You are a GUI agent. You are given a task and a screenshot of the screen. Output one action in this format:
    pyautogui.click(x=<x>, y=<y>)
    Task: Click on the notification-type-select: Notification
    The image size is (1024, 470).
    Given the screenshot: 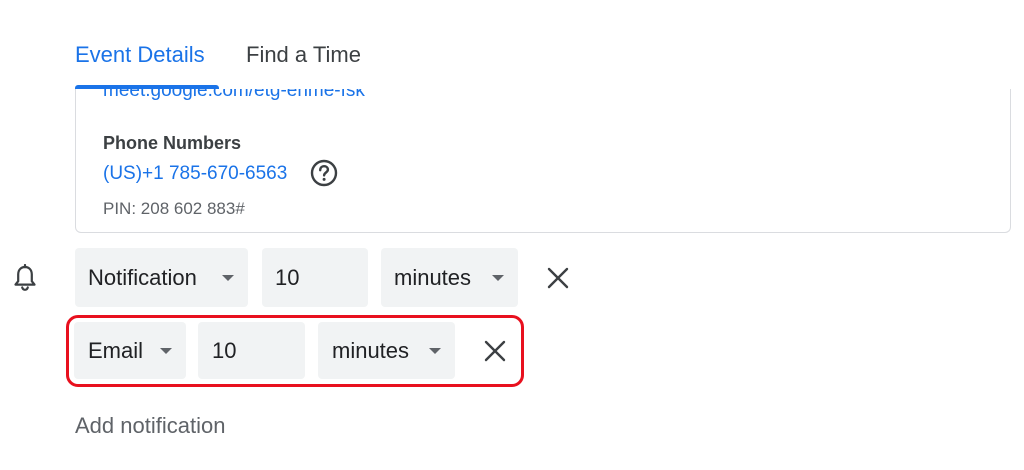 What is the action you would take?
    pyautogui.click(x=161, y=277)
    